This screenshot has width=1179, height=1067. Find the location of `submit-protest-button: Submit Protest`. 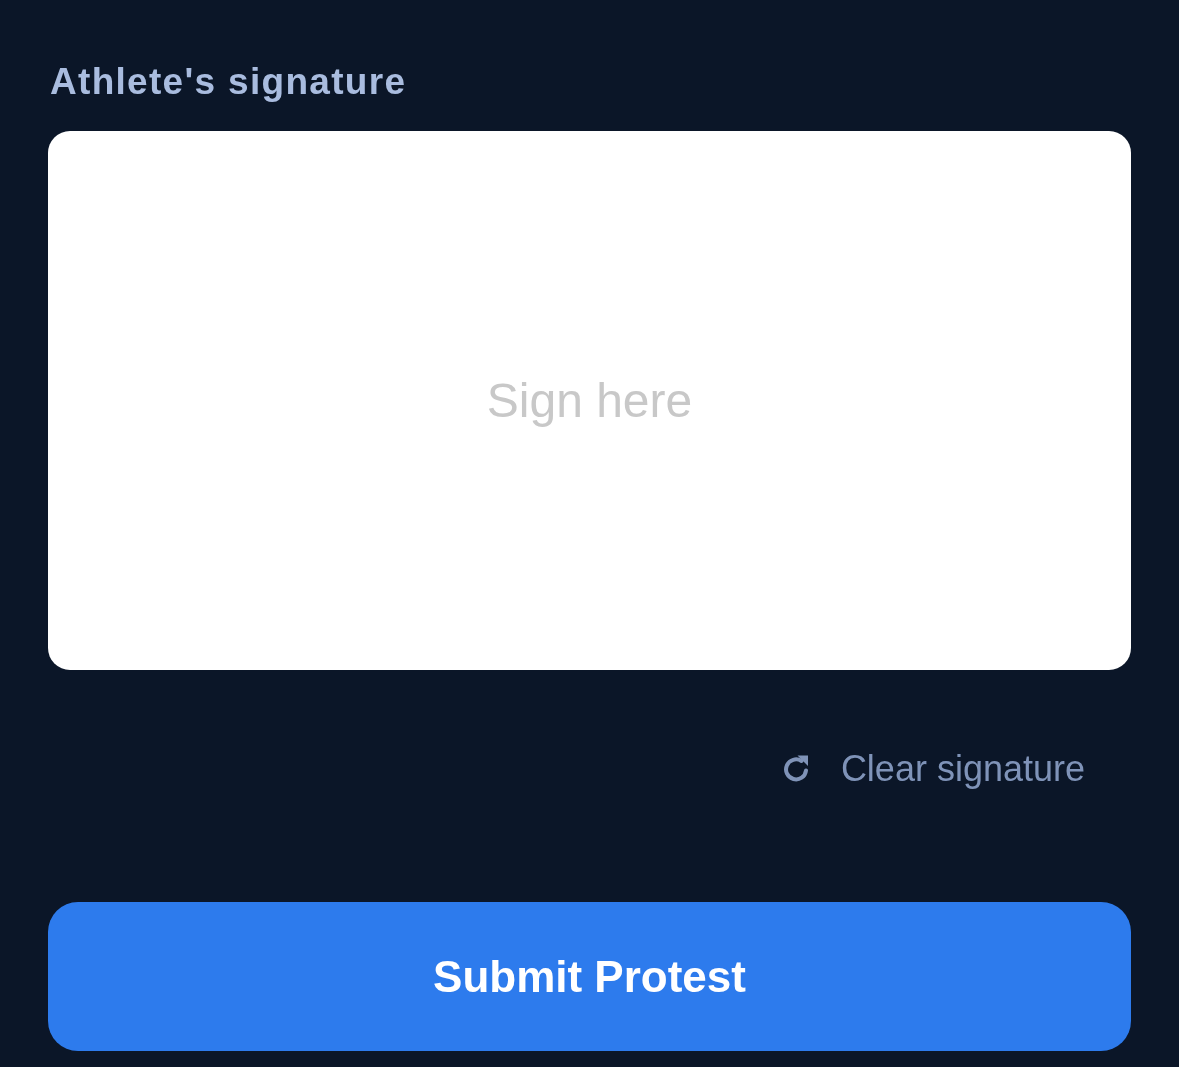

submit-protest-button: Submit Protest is located at coordinates (589, 976).